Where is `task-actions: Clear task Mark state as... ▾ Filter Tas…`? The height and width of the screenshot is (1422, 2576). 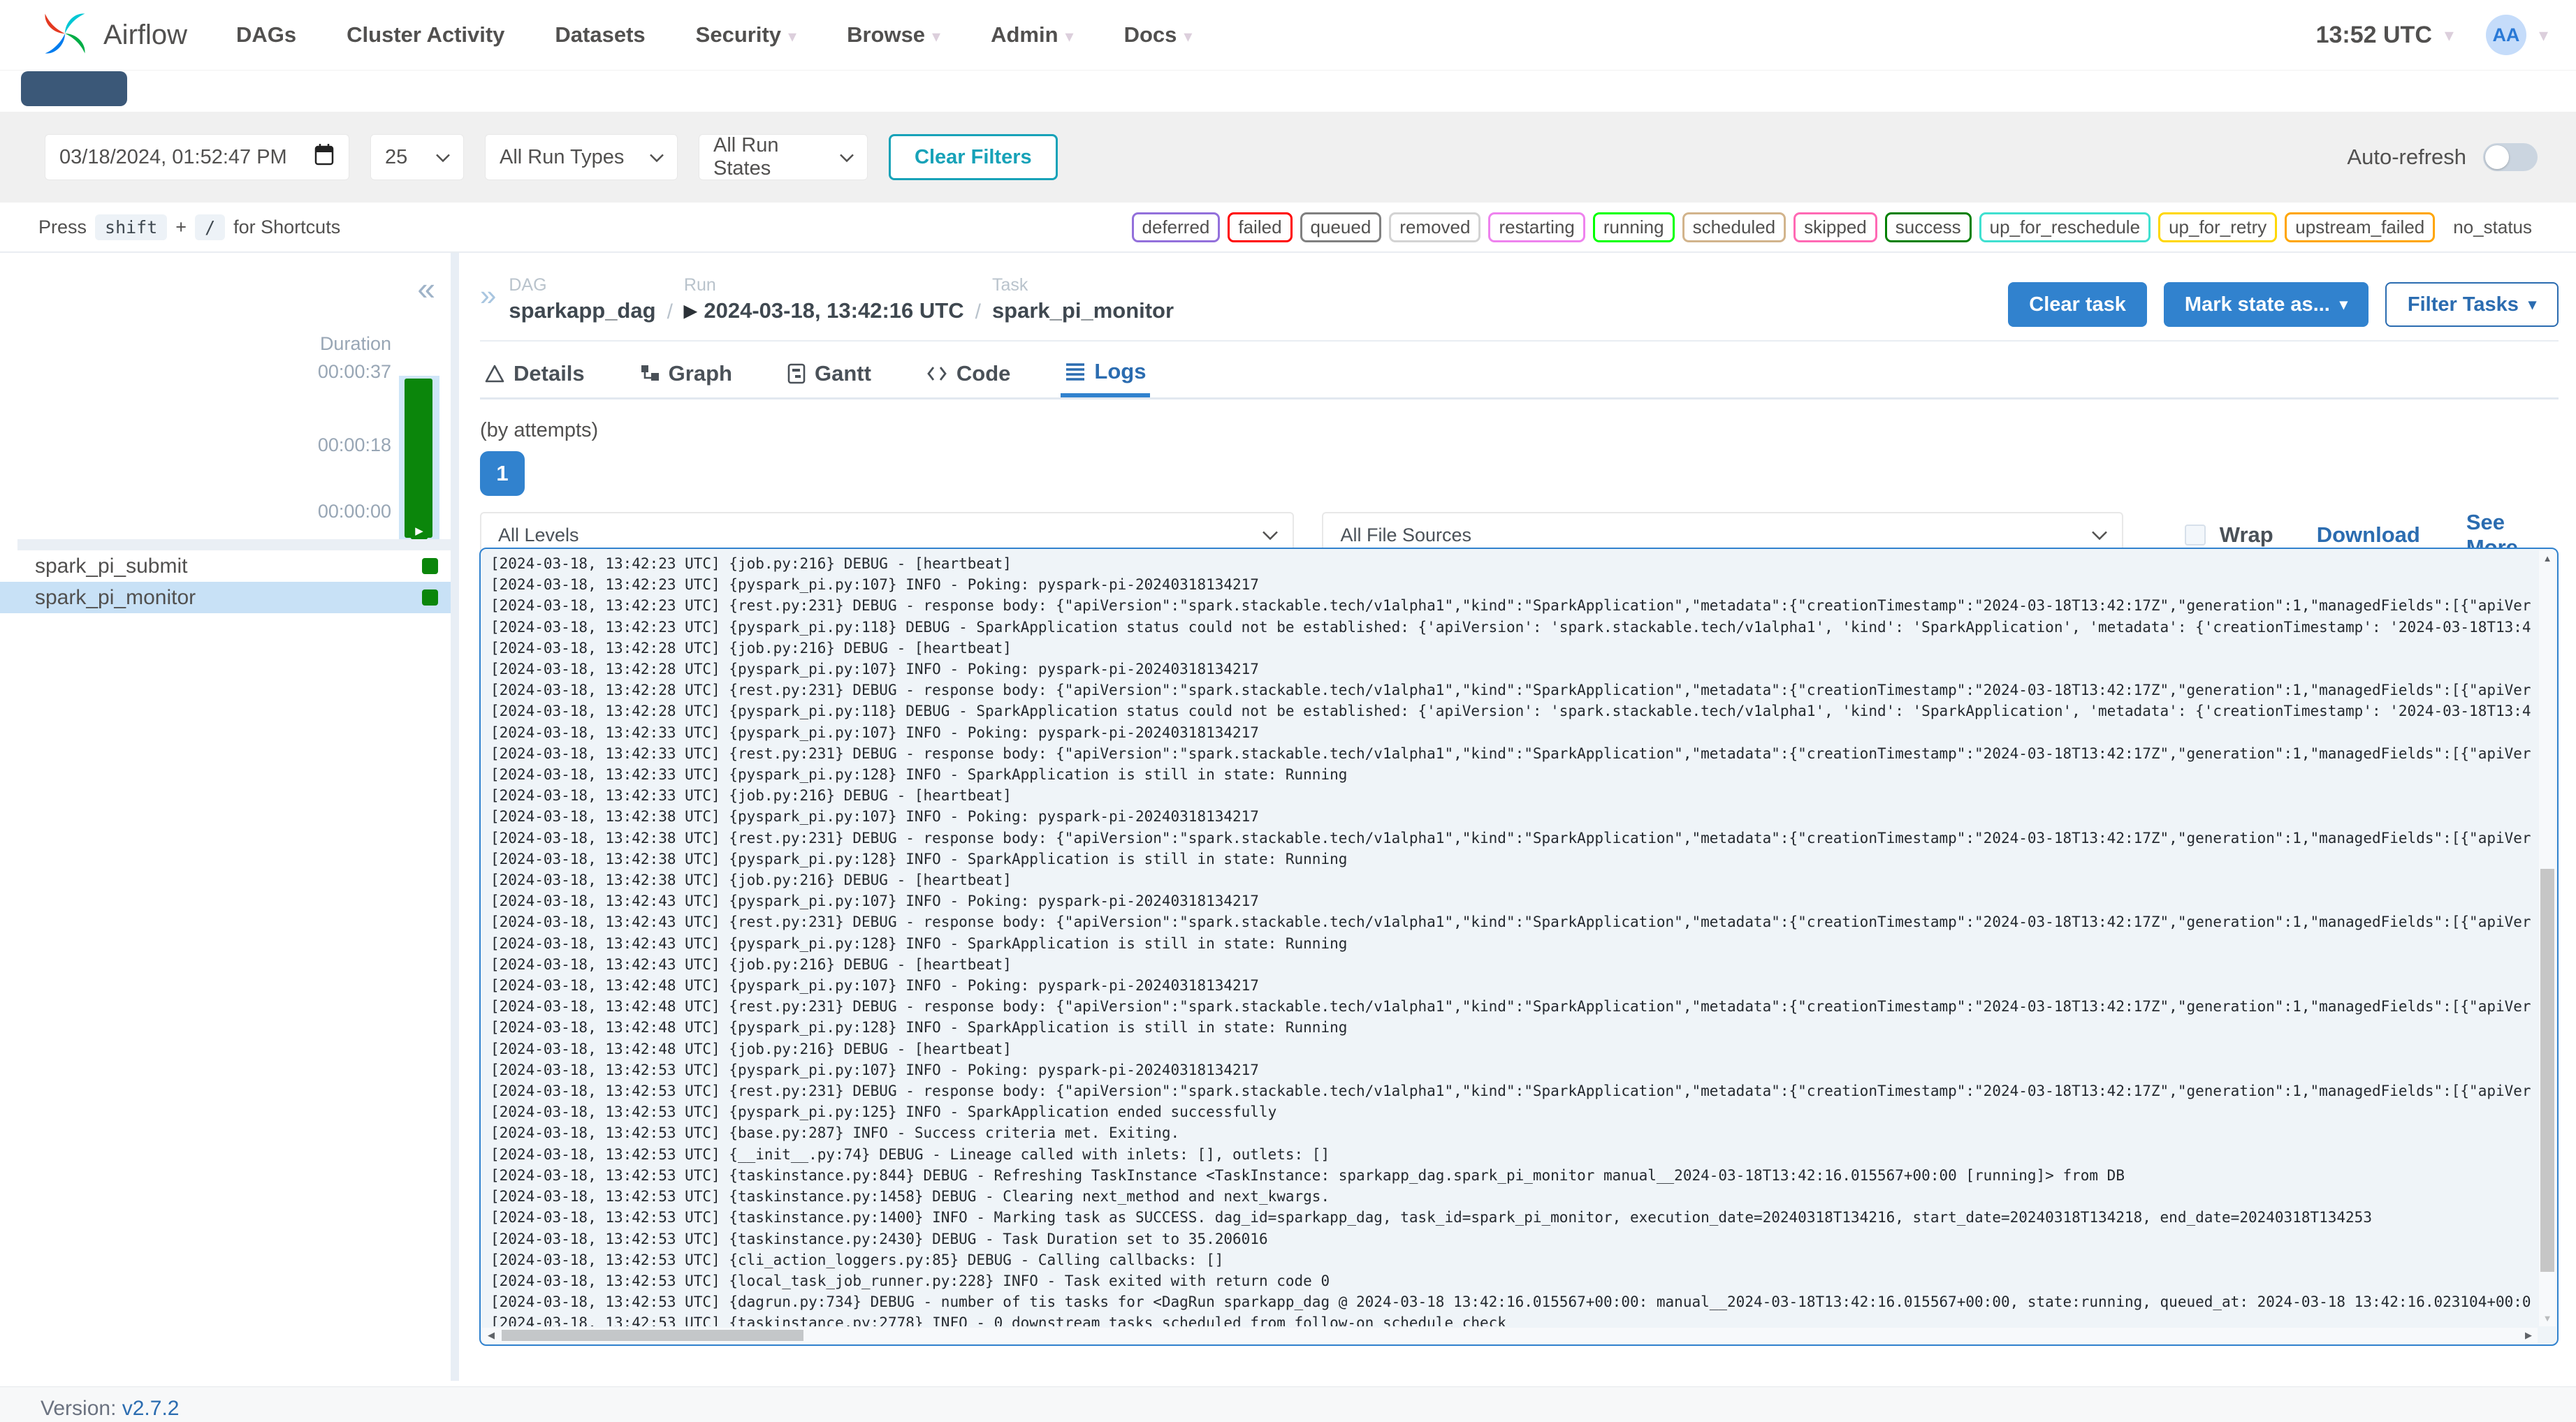
task-actions: Clear task Mark state as... ▾ Filter Tas… is located at coordinates (2283, 304).